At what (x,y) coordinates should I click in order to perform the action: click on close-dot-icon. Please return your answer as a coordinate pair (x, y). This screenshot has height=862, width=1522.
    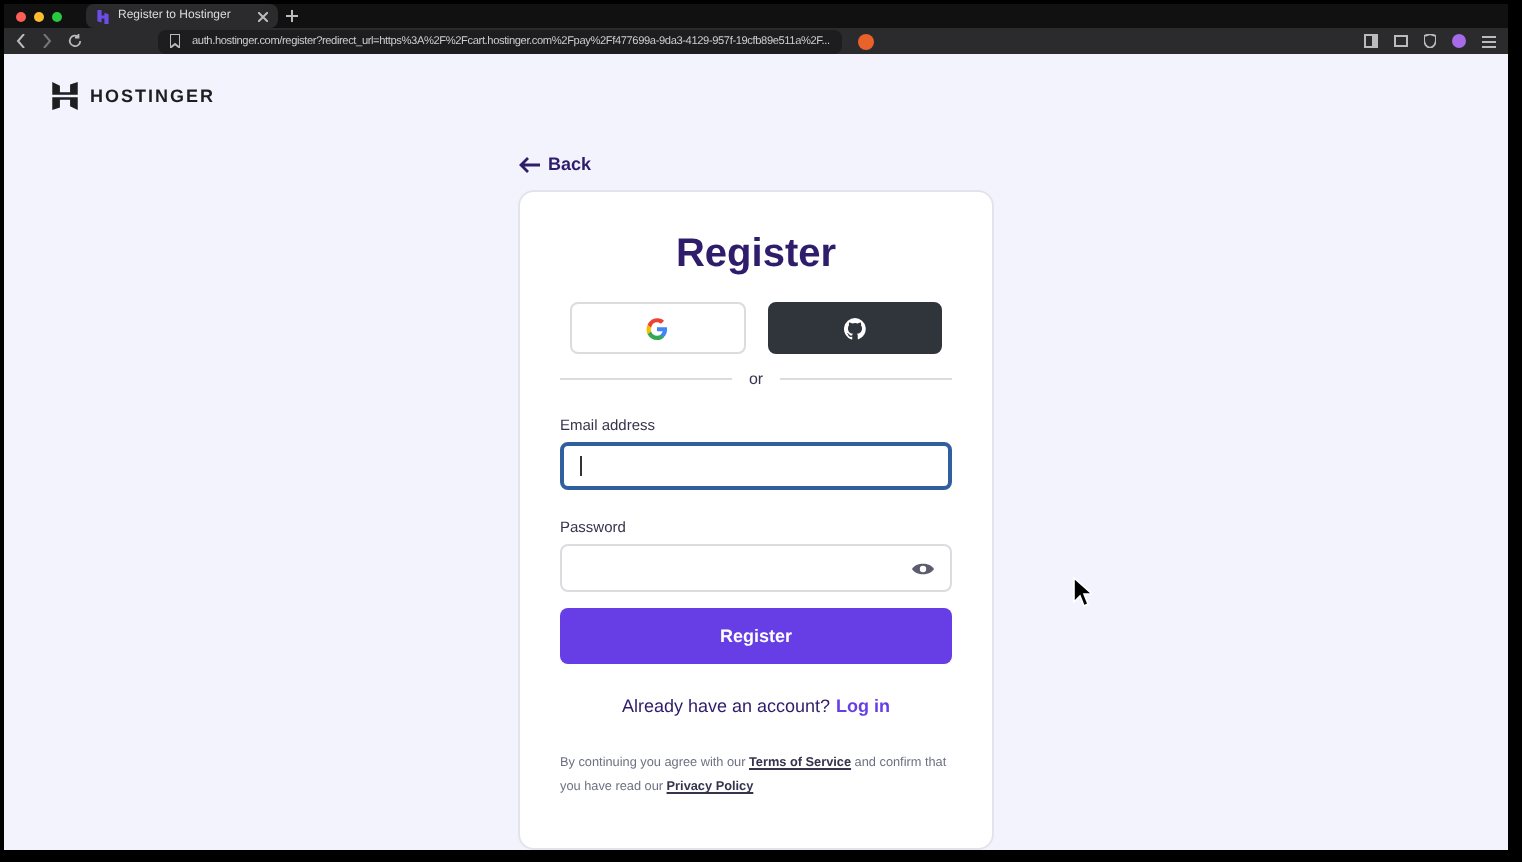
    Looking at the image, I should click on (21, 16).